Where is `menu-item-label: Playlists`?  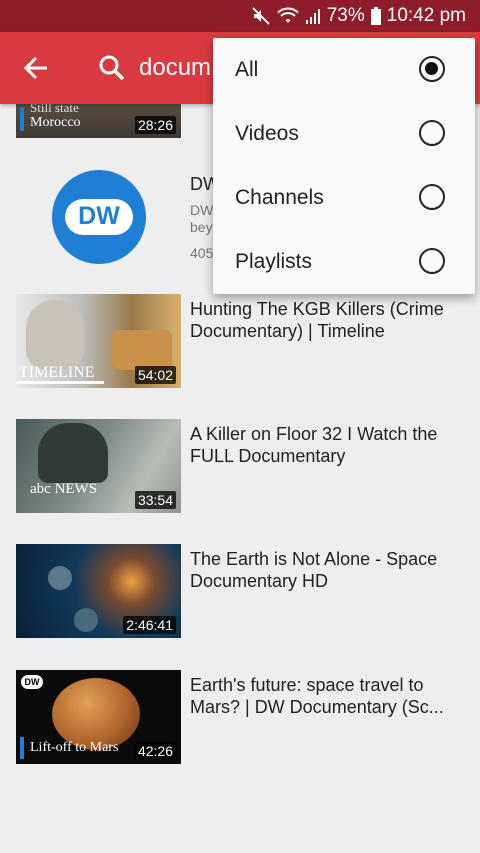
menu-item-label: Playlists is located at coordinates (274, 261).